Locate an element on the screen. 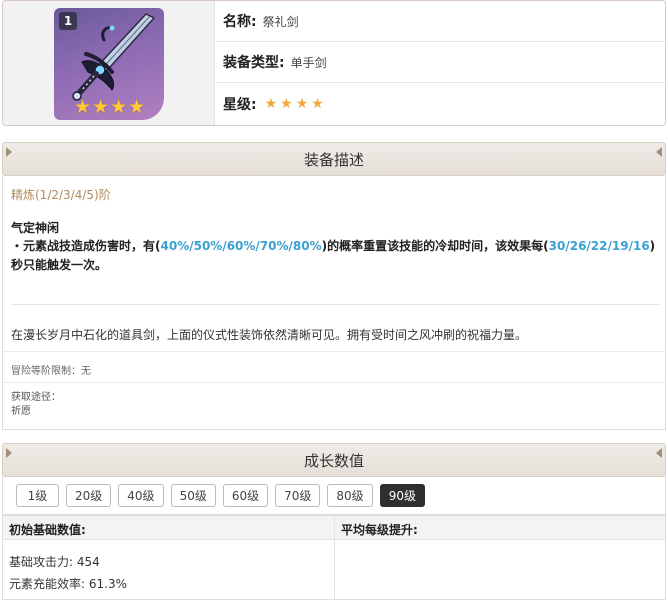 The height and width of the screenshot is (600, 668). passive-chance-values: 40%/50%/60%/70%/80% is located at coordinates (241, 246).